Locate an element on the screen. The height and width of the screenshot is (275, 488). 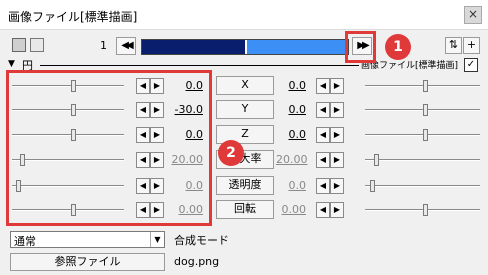
timeline-marker is located at coordinates (246, 47).